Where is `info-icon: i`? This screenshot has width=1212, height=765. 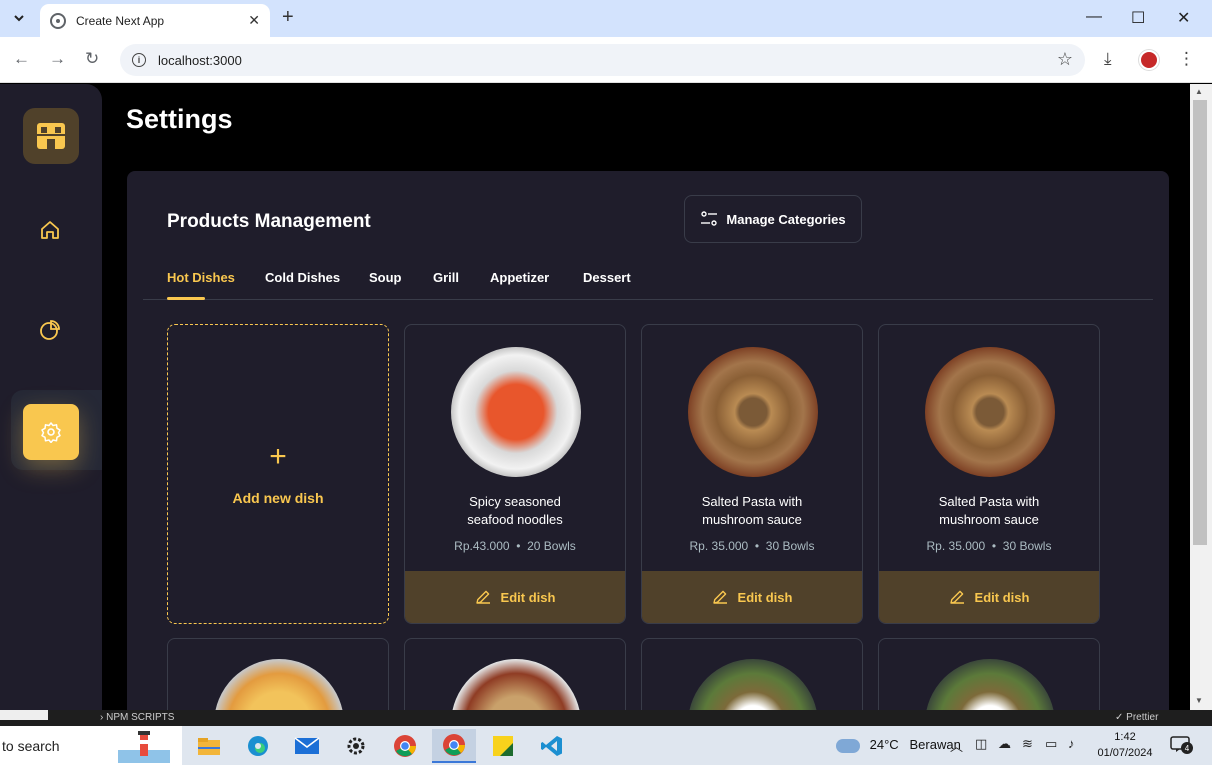 info-icon: i is located at coordinates (139, 60).